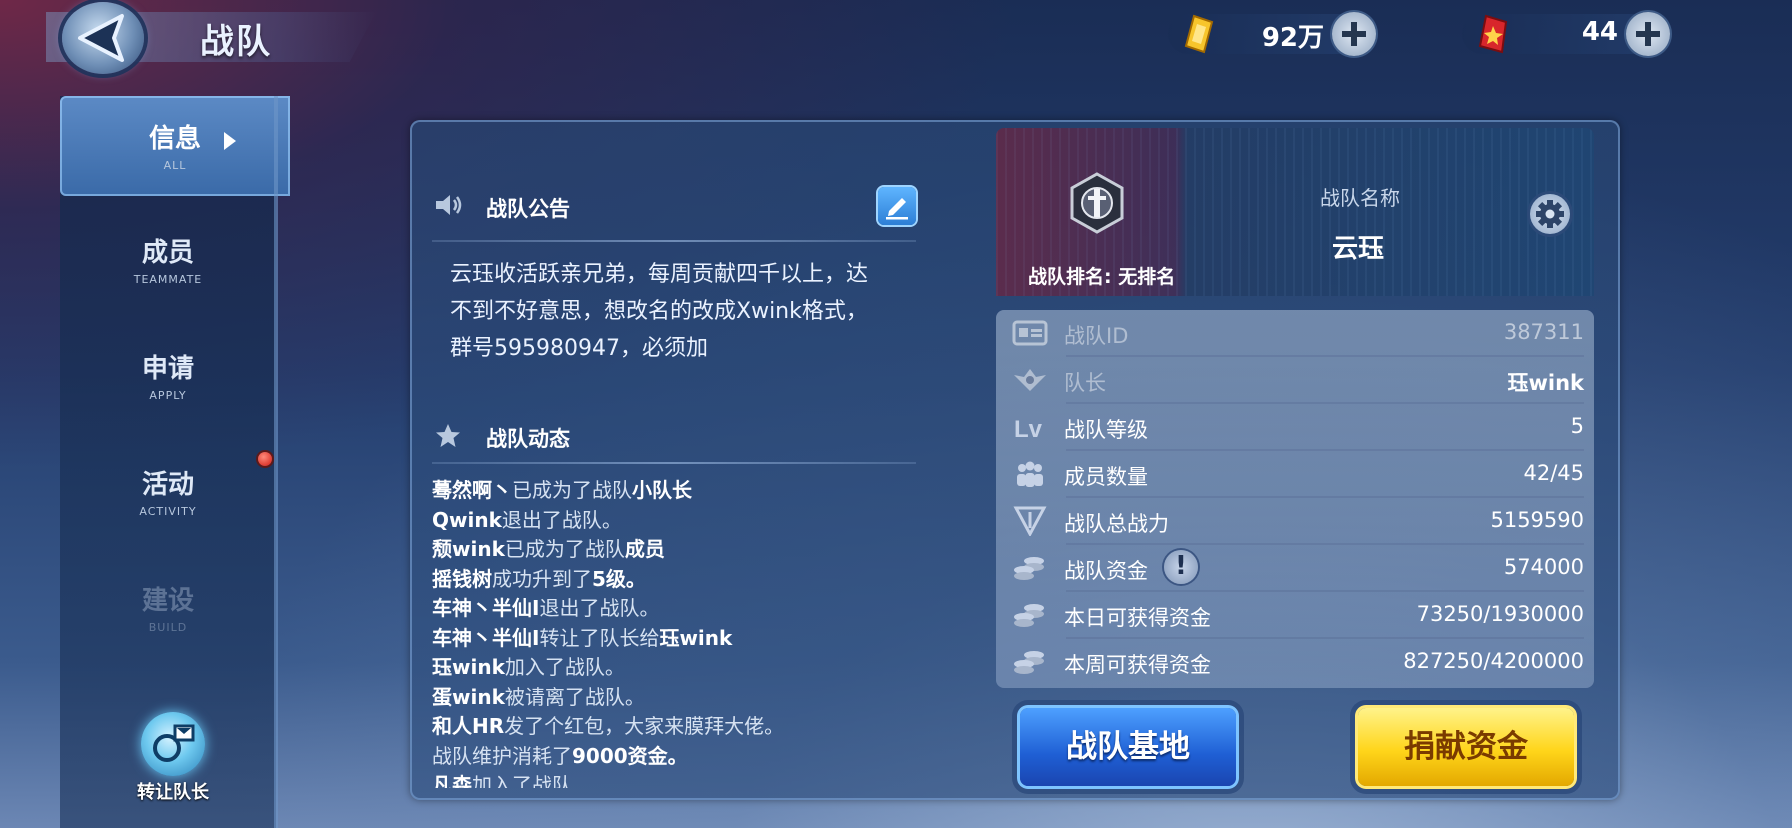  I want to click on stat-row-daily-funds: 本日可获得资金 73250/1930000, so click(1295, 615).